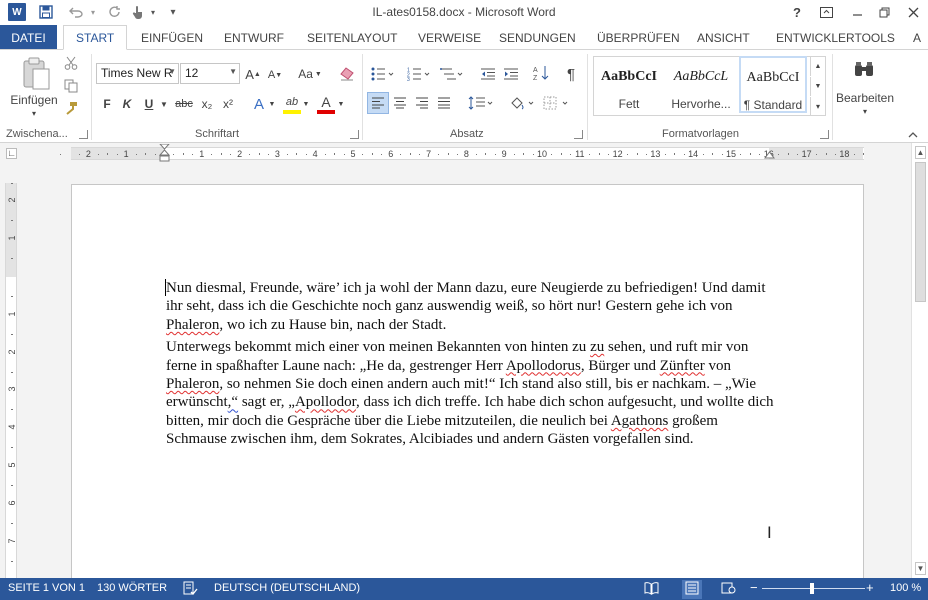 This screenshot has width=928, height=600. I want to click on font-name-dropdown-icon: ▼, so click(172, 71).